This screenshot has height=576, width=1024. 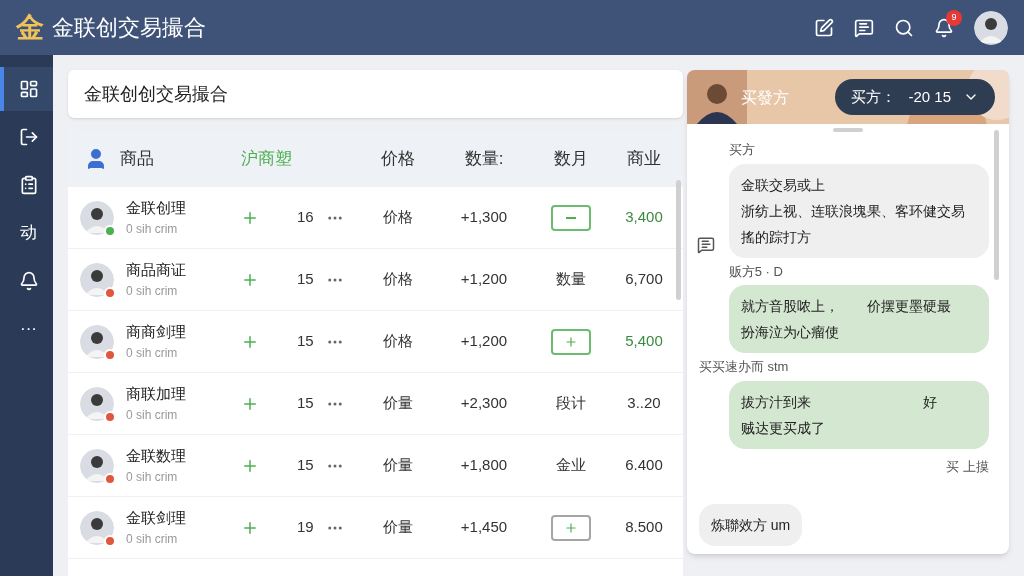 What do you see at coordinates (744, 367) in the screenshot?
I see `sender-label: 买买速办而 stm` at bounding box center [744, 367].